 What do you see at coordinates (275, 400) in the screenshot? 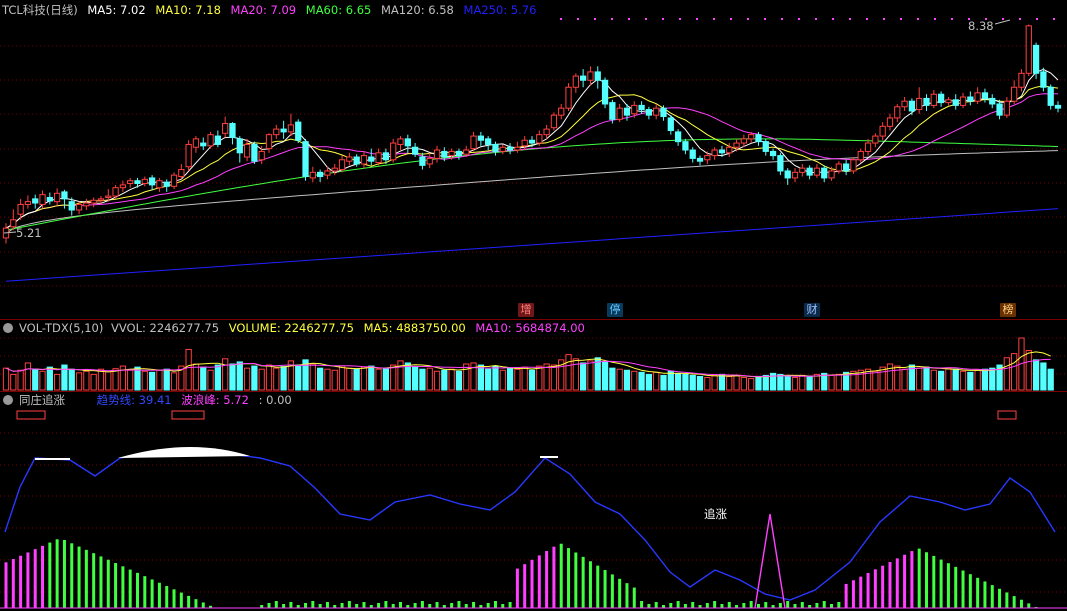
I see `extra-value-label: : 0.00` at bounding box center [275, 400].